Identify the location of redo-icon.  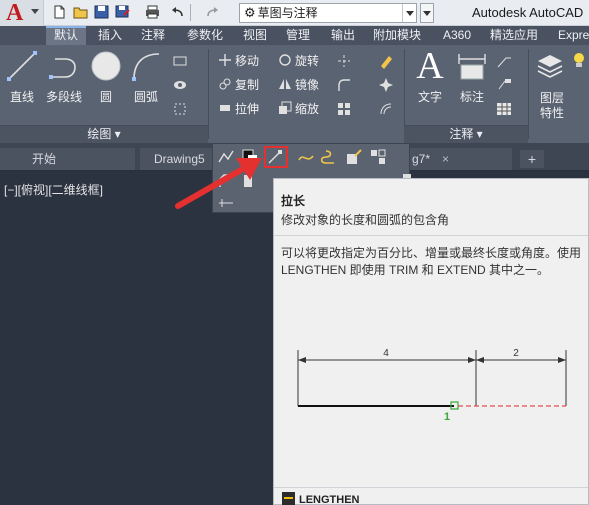
(212, 12).